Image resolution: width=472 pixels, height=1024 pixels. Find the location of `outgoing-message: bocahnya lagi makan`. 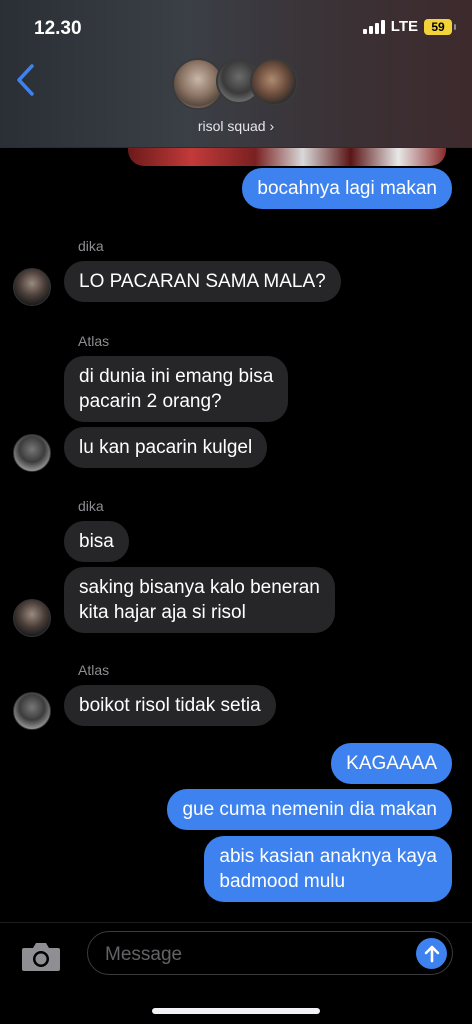

outgoing-message: bocahnya lagi makan is located at coordinates (347, 188).